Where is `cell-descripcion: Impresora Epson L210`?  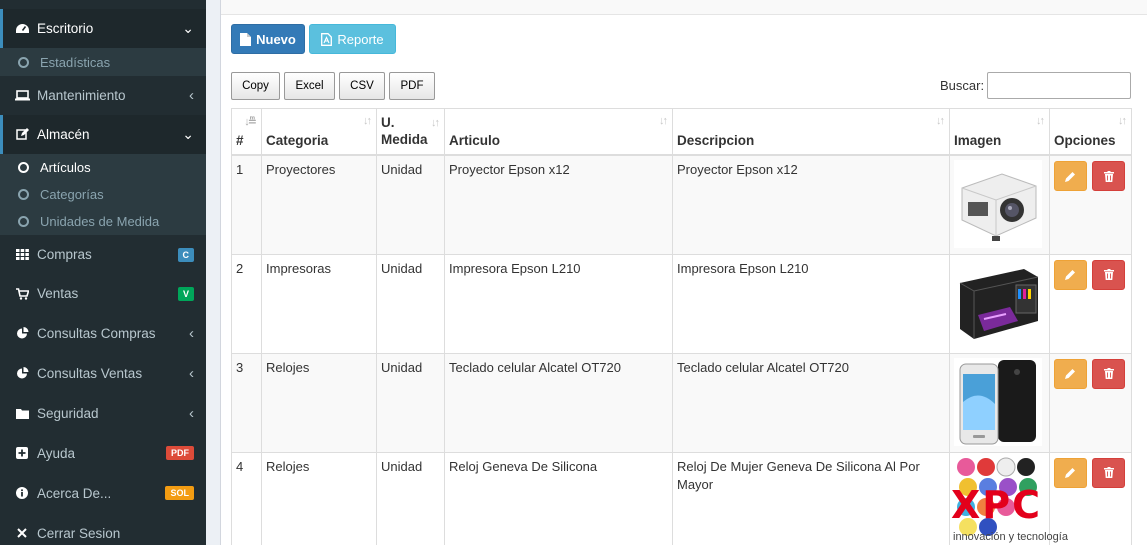 cell-descripcion: Impresora Epson L210 is located at coordinates (811, 303).